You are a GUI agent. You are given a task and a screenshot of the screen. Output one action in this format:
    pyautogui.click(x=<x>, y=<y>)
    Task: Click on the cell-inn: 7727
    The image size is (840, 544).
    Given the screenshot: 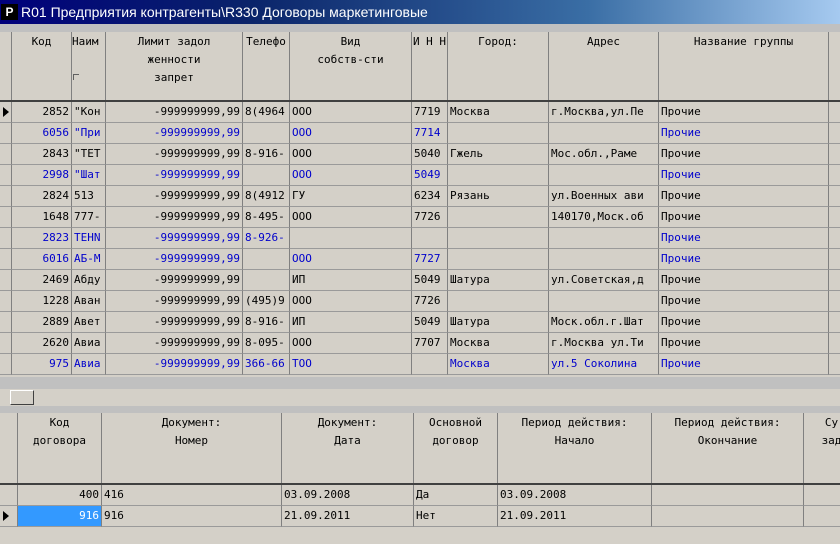 What is the action you would take?
    pyautogui.click(x=430, y=259)
    